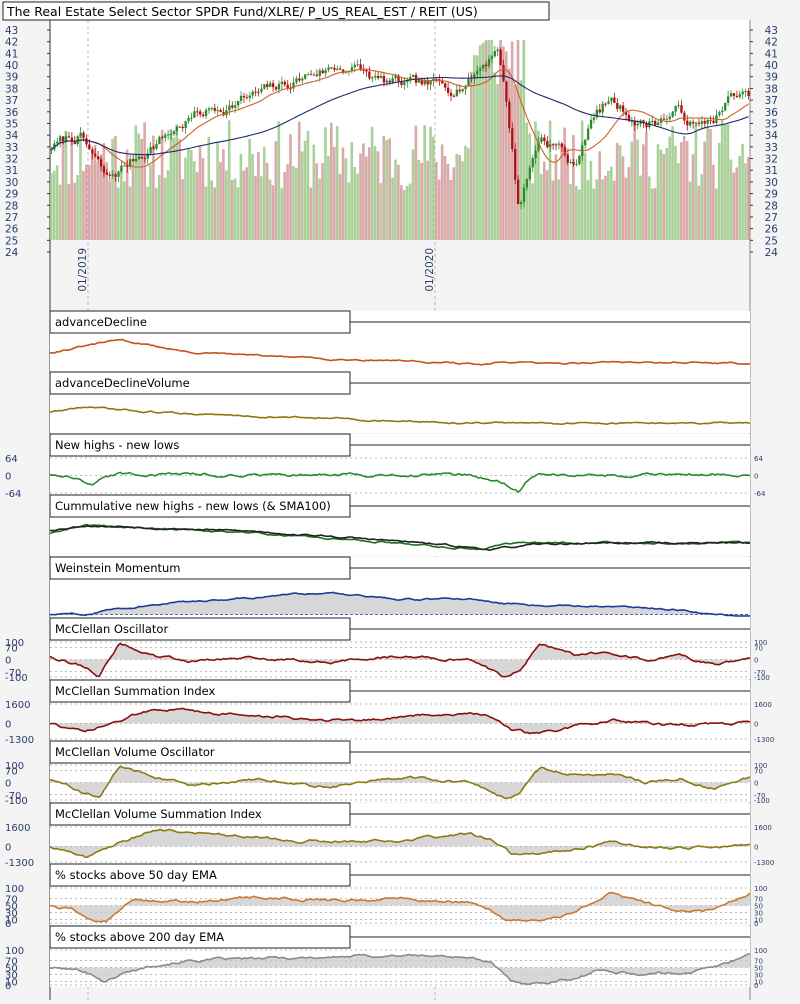  I want to click on price-tick-label: 27, so click(771, 218).